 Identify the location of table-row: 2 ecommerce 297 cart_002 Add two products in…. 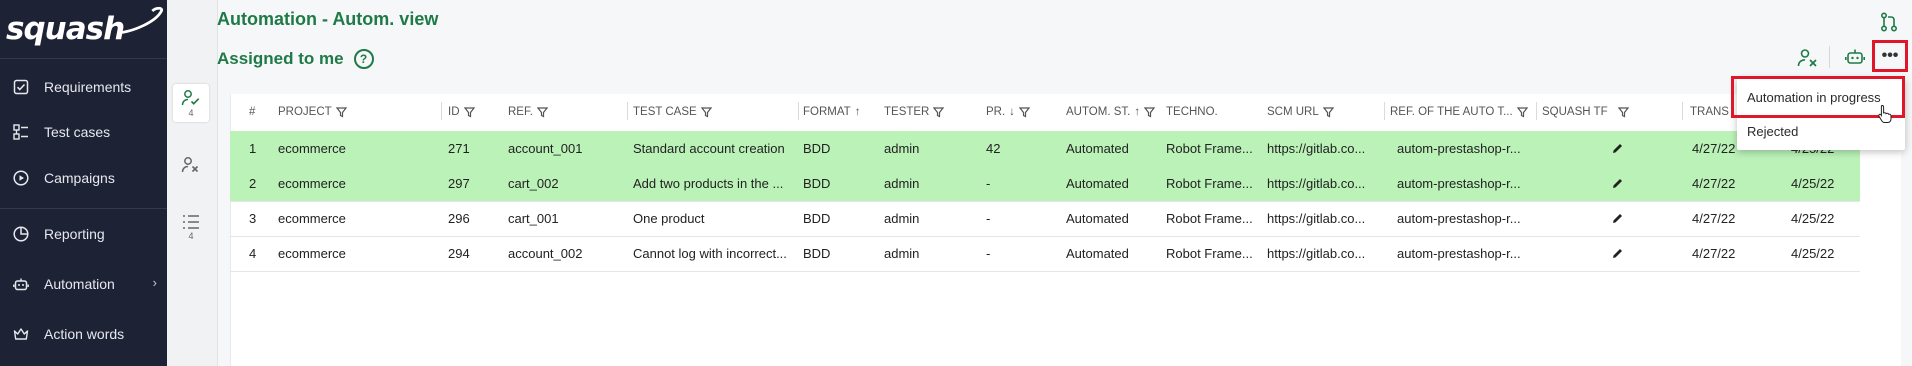
(1045, 184).